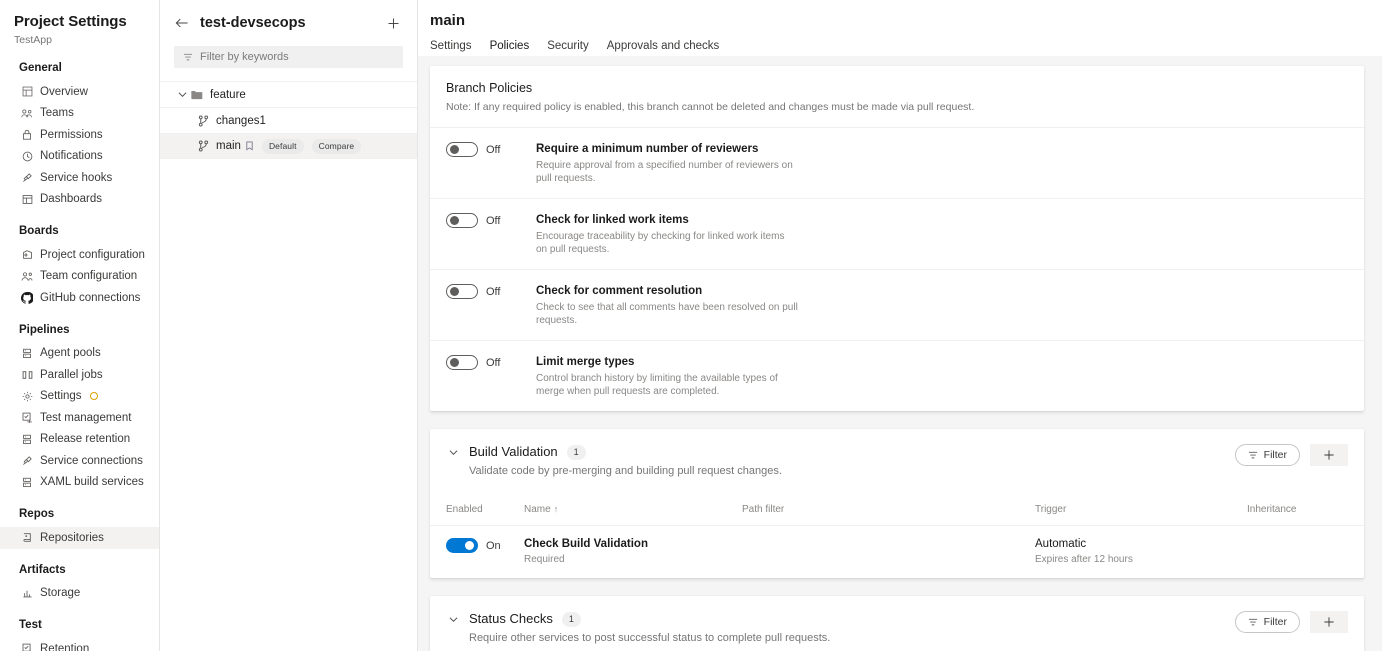  I want to click on column-header-name: Name ↑, so click(633, 509).